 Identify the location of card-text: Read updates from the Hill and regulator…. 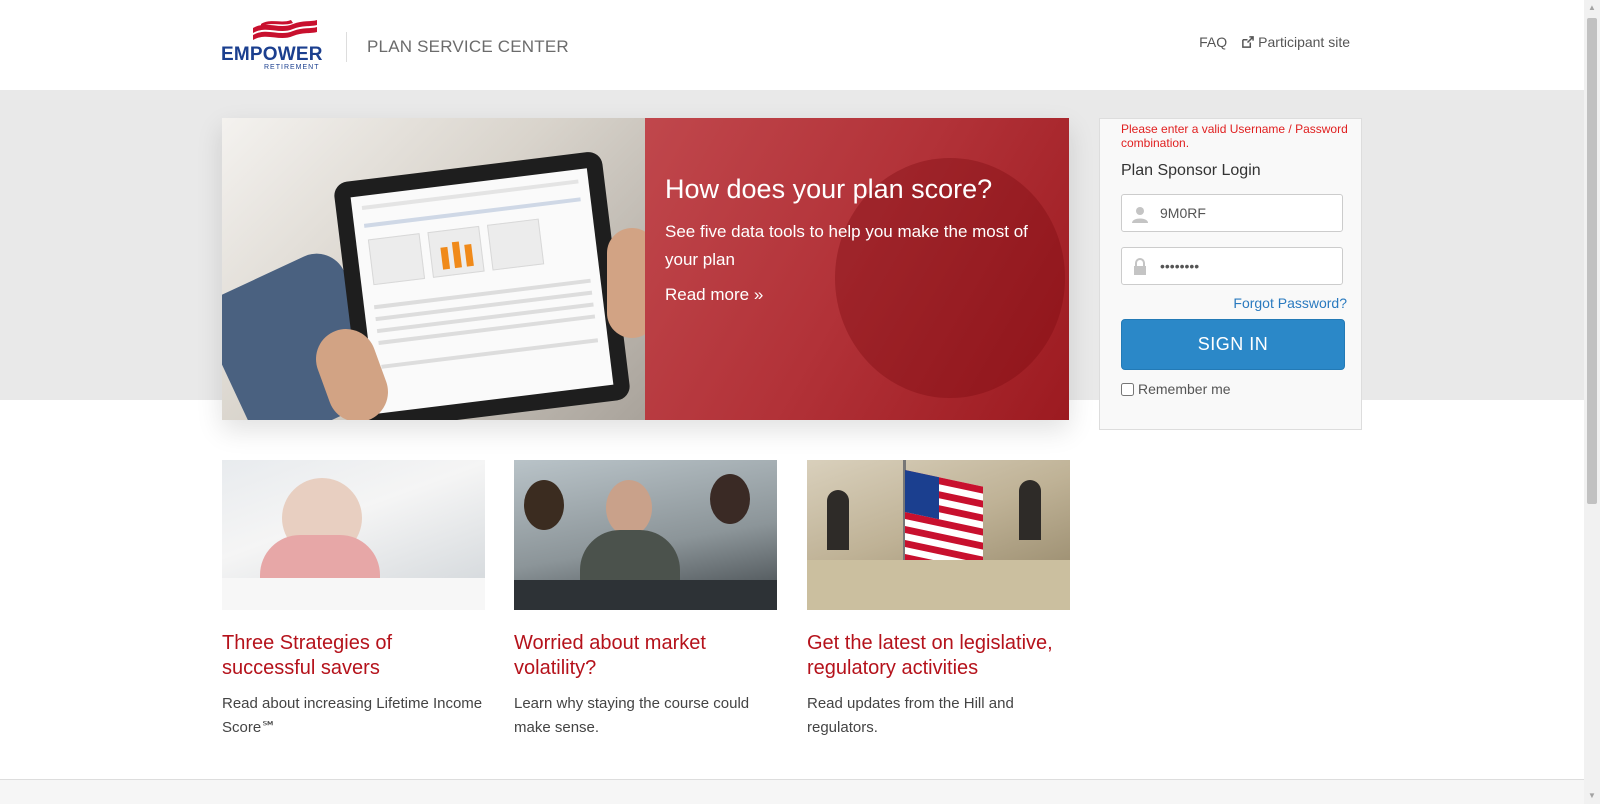
(910, 715).